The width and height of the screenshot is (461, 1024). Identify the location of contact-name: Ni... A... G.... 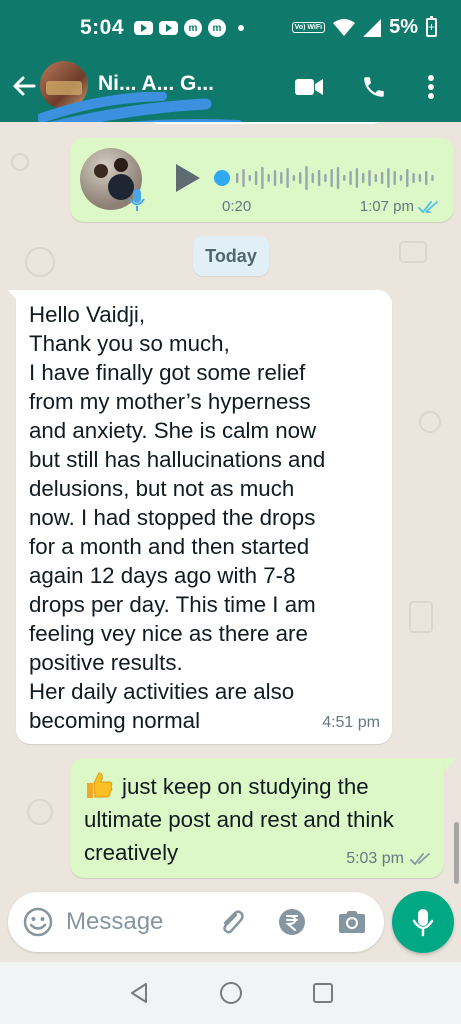
(185, 84).